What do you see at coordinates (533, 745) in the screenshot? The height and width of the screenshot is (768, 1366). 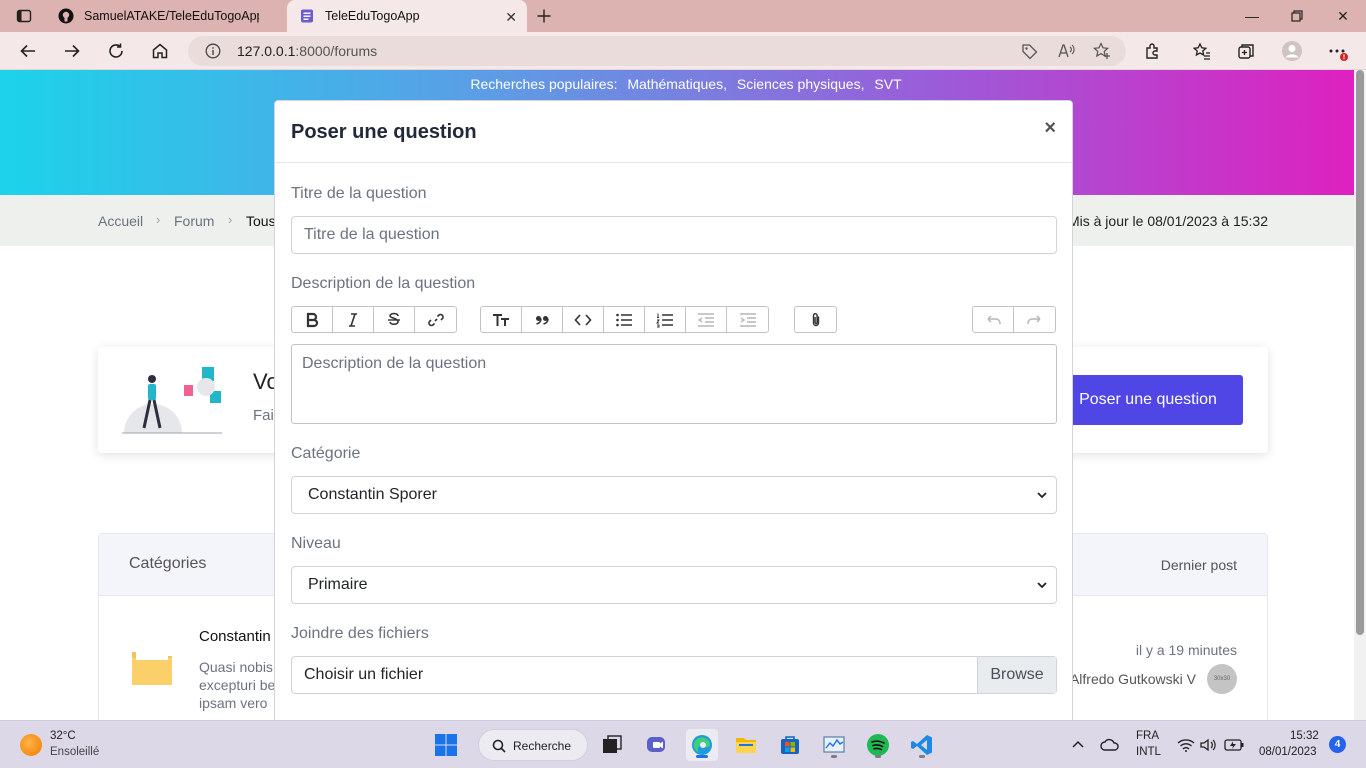 I see `taskbar-search: Recherche` at bounding box center [533, 745].